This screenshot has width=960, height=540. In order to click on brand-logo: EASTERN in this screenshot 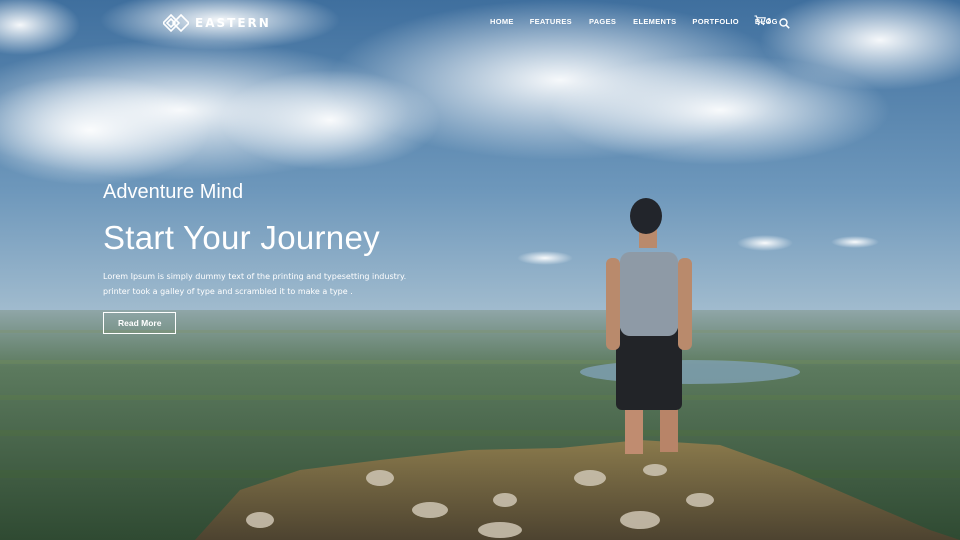, I will do `click(217, 23)`.